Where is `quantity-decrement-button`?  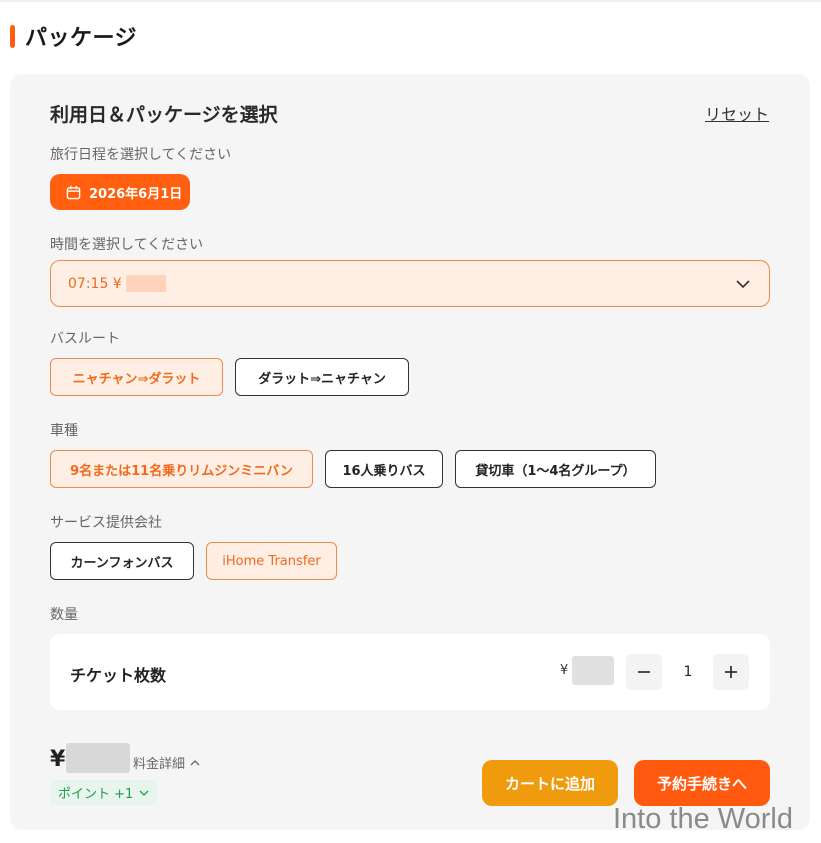
quantity-decrement-button is located at coordinates (644, 672).